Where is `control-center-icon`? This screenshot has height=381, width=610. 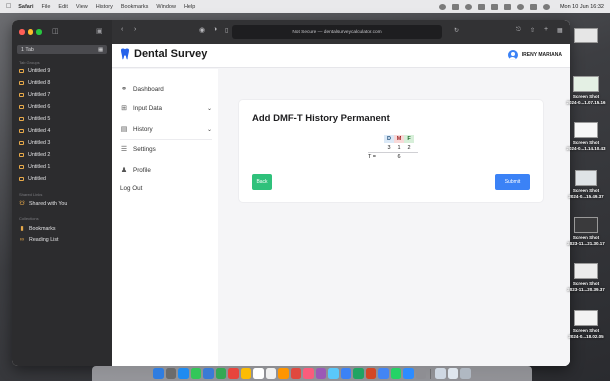 control-center-icon is located at coordinates (533, 6).